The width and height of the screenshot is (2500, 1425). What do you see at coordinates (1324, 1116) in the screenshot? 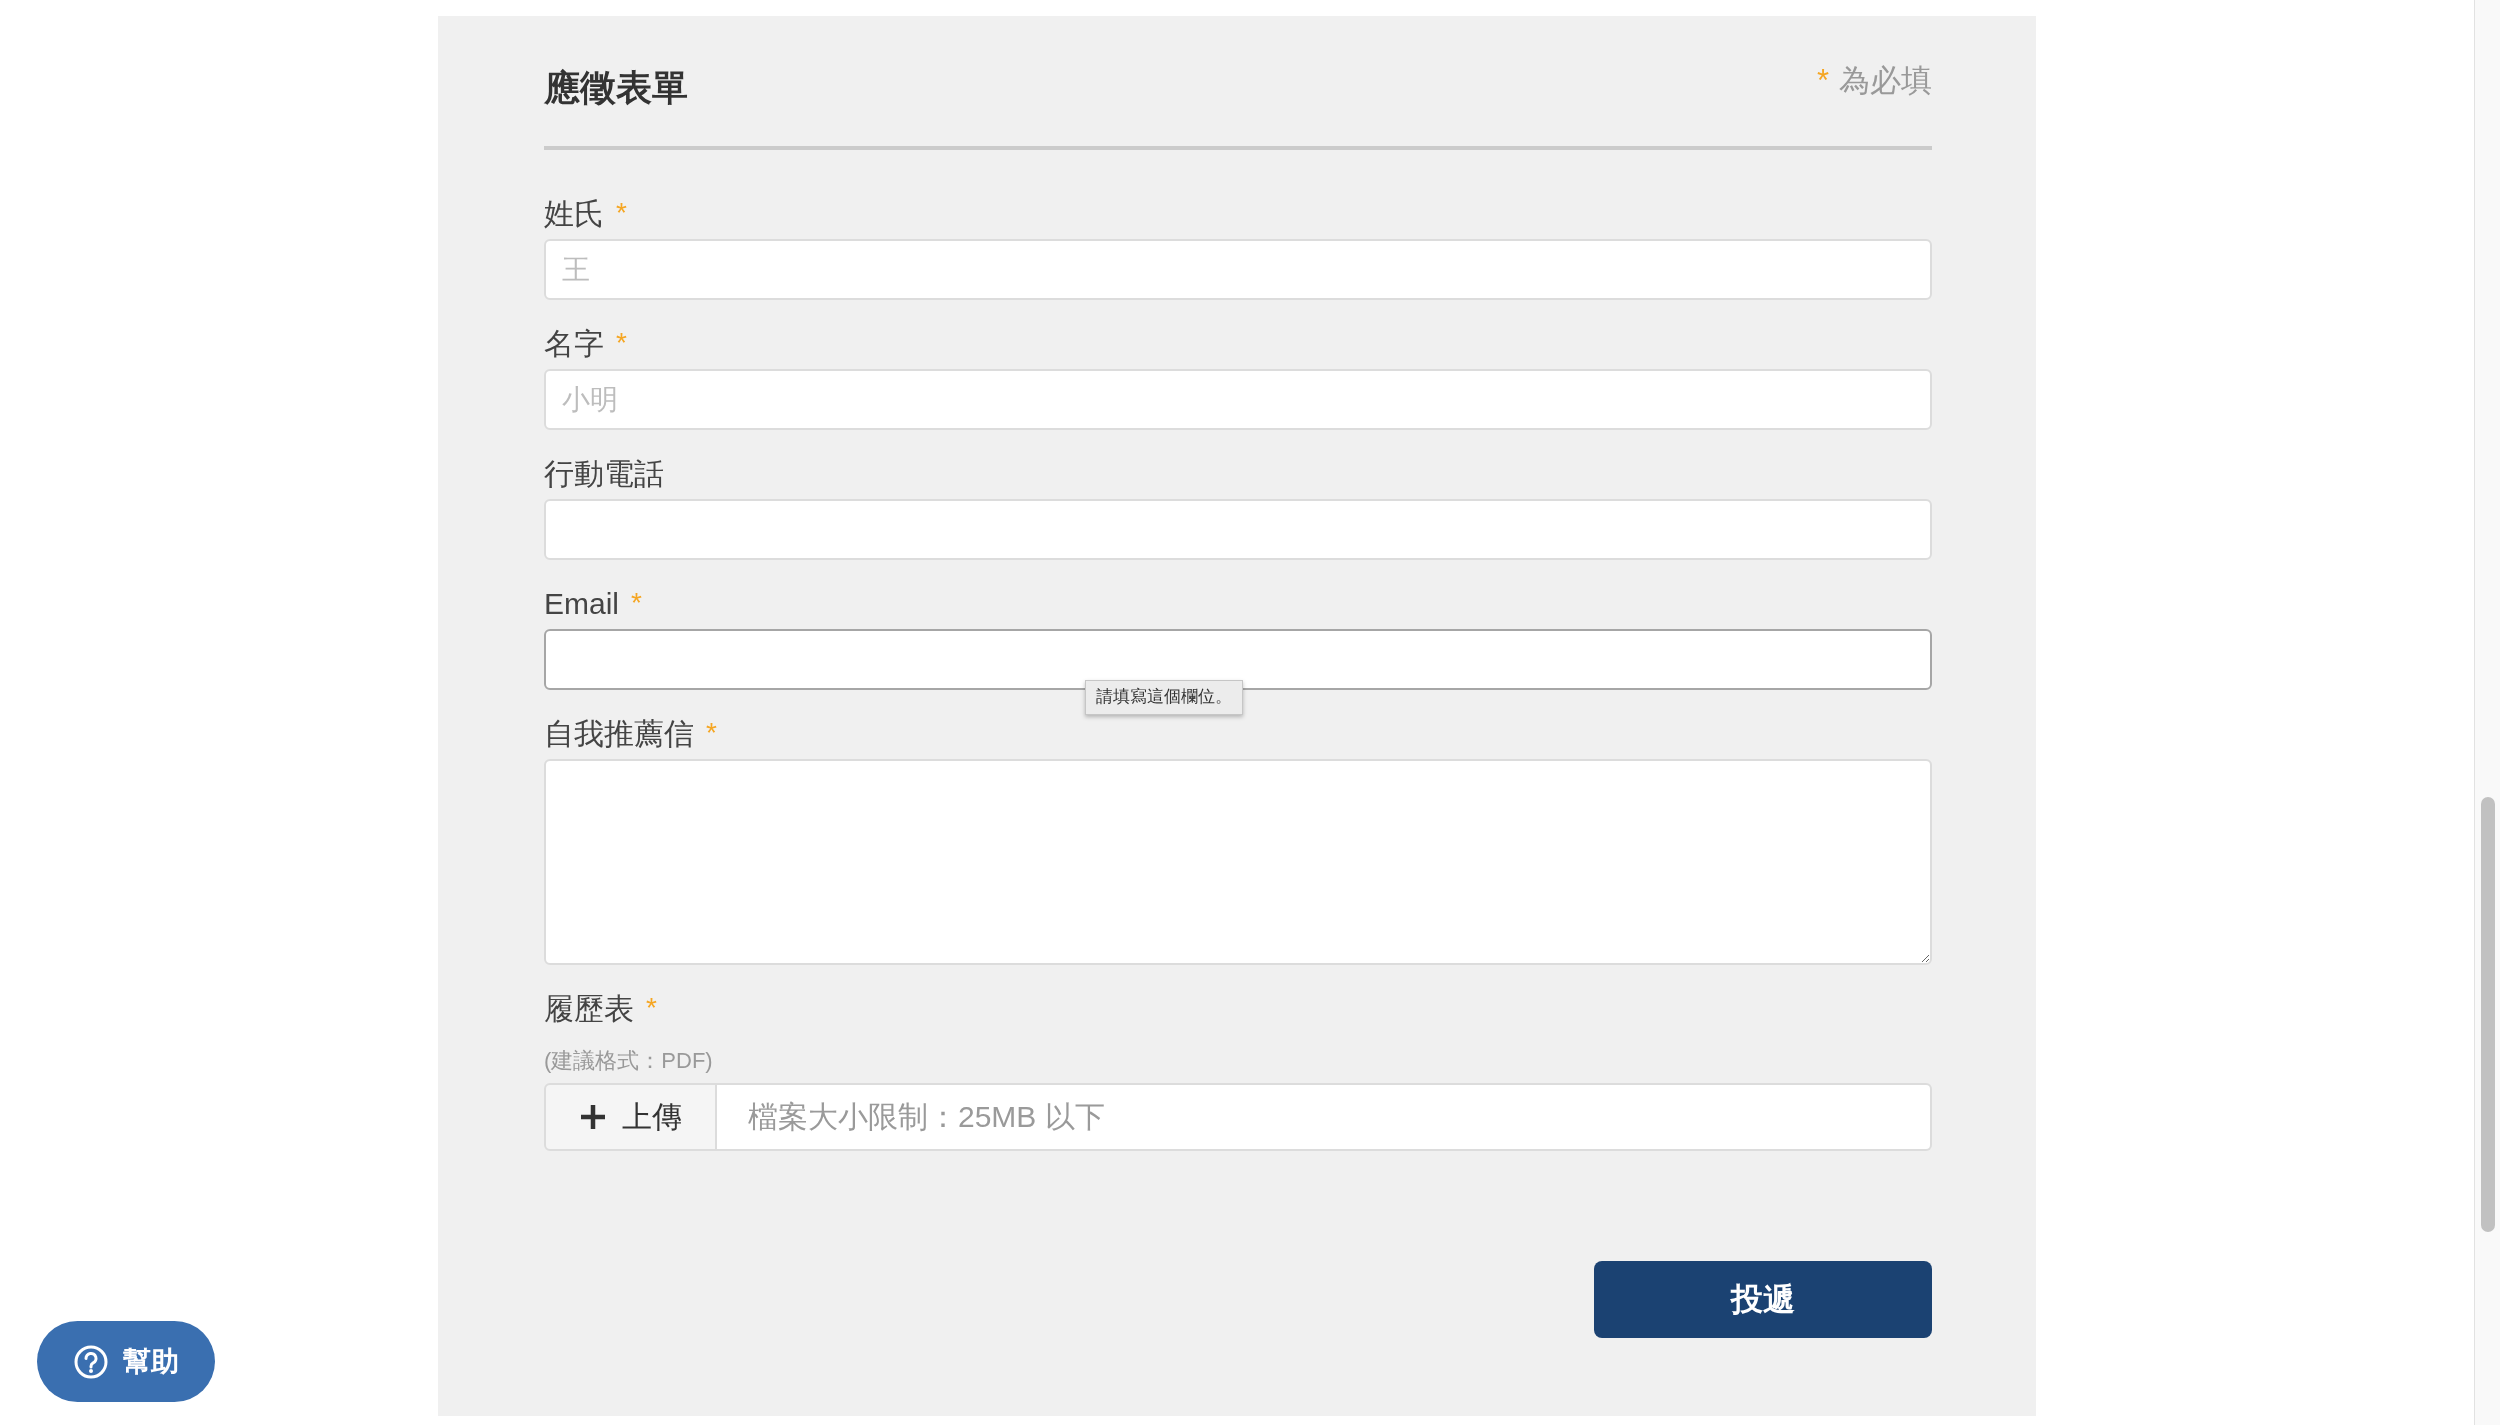
I see `file-name-field: 檔案大小限制：25MB 以下` at bounding box center [1324, 1116].